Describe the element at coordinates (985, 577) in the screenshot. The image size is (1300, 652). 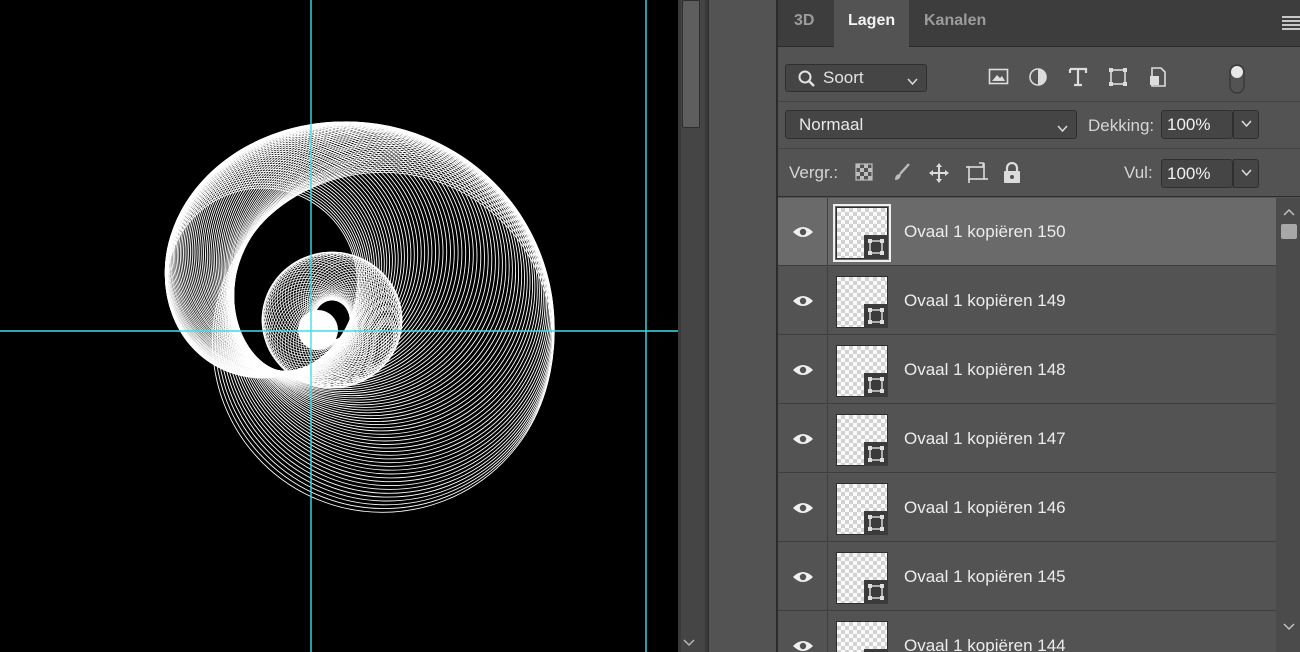
I see `layer-name: Ovaal 1 kopiëren 145` at that location.